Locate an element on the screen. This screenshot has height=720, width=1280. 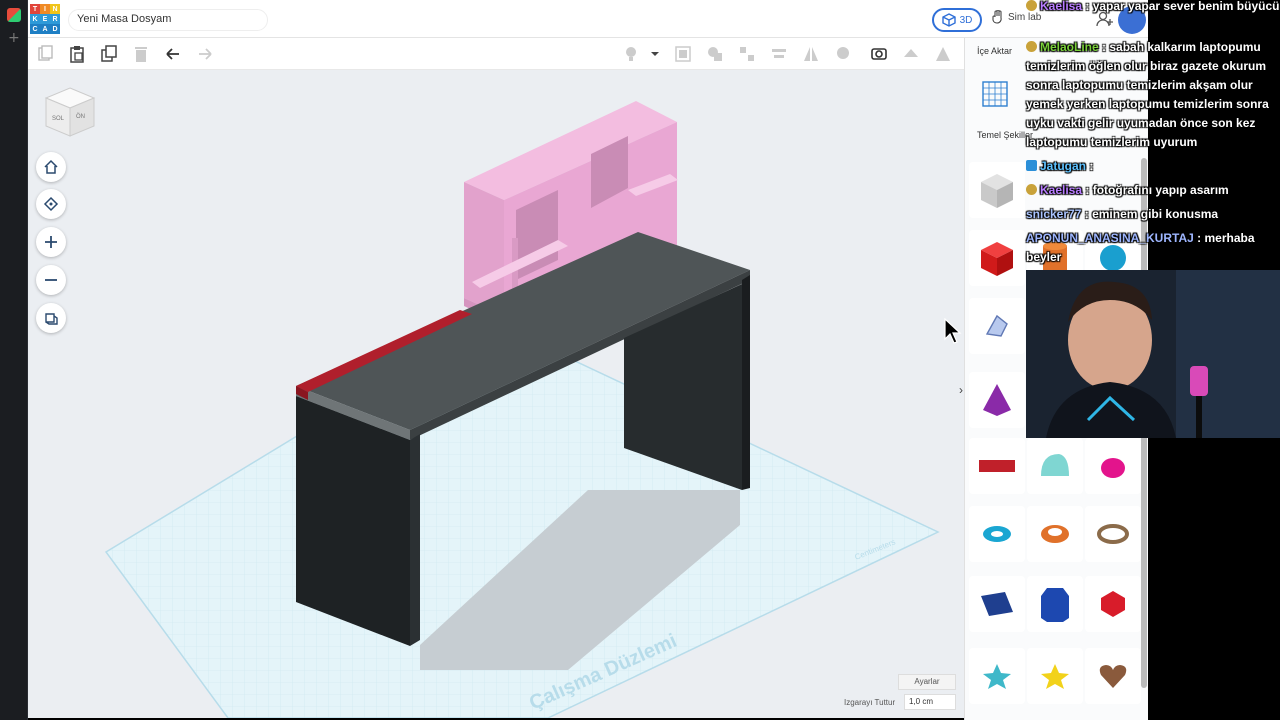
chat-message: snicker77 : eminem gibi konusma is located at coordinates (1153, 214).